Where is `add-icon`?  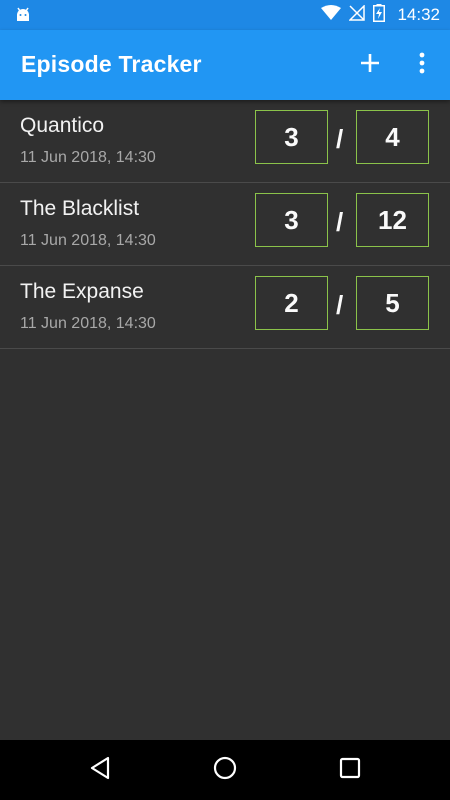 add-icon is located at coordinates (370, 65).